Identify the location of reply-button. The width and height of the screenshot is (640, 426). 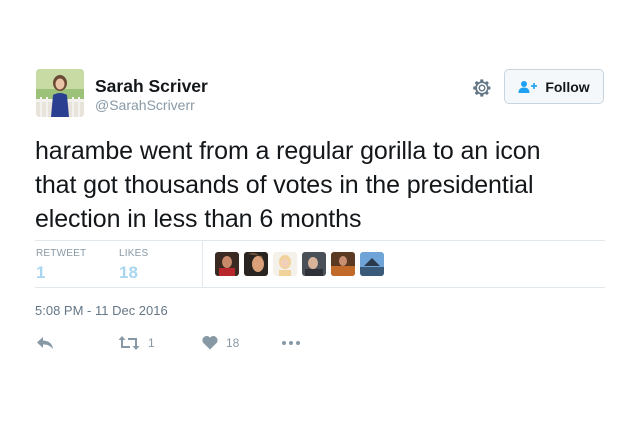
(45, 343).